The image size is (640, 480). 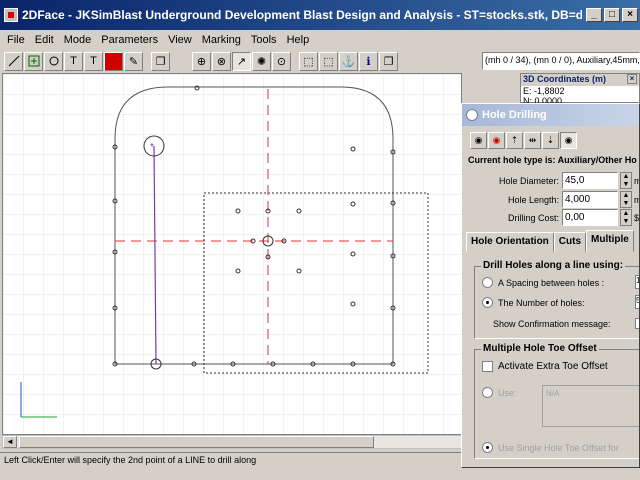 I want to click on copy-icon: ❐, so click(x=160, y=61).